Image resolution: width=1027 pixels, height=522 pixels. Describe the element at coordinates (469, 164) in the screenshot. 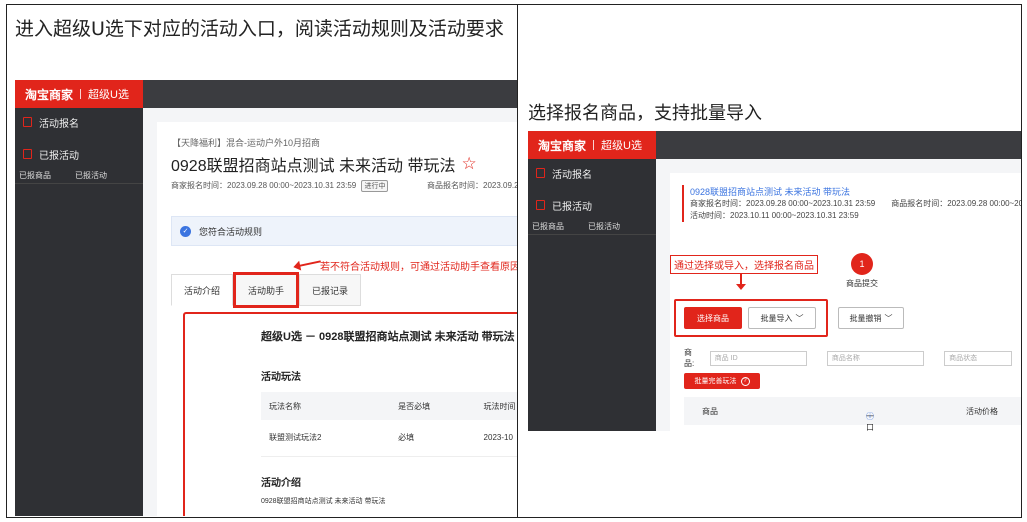

I see `star-icon: ☆` at that location.